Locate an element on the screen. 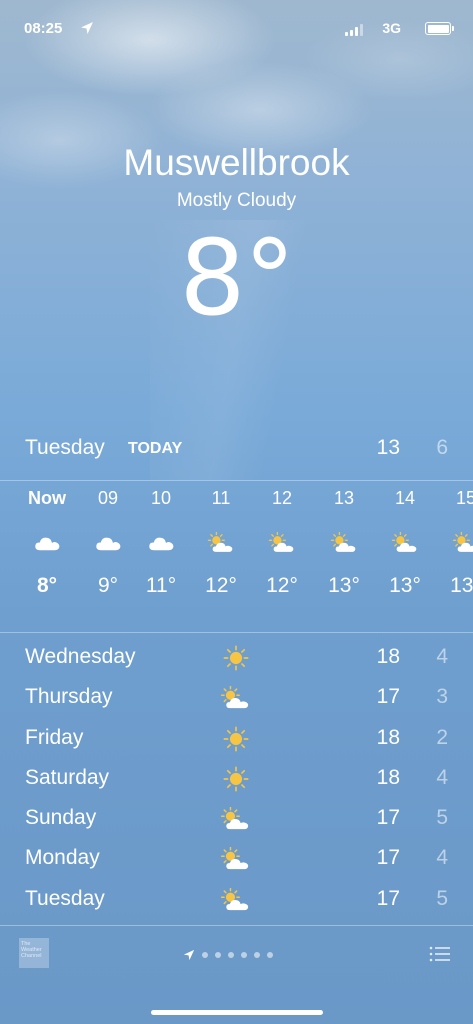  city-name: Muswellbrook is located at coordinates (236, 162).